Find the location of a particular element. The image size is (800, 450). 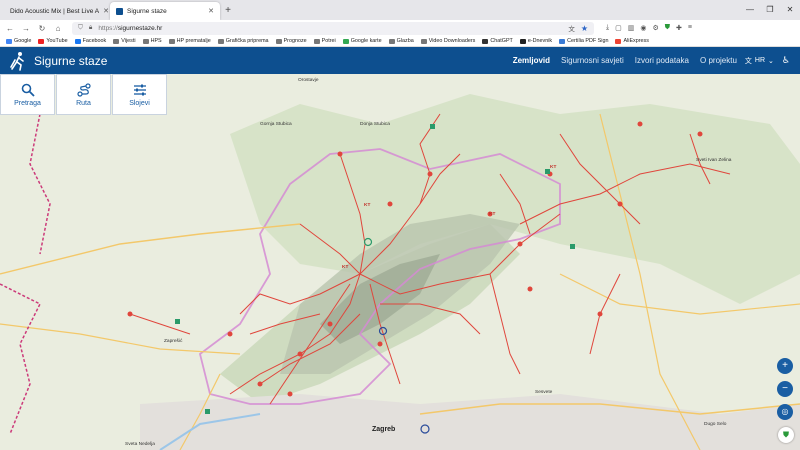

window-controls: — ❐ ✕ is located at coordinates (770, 10).